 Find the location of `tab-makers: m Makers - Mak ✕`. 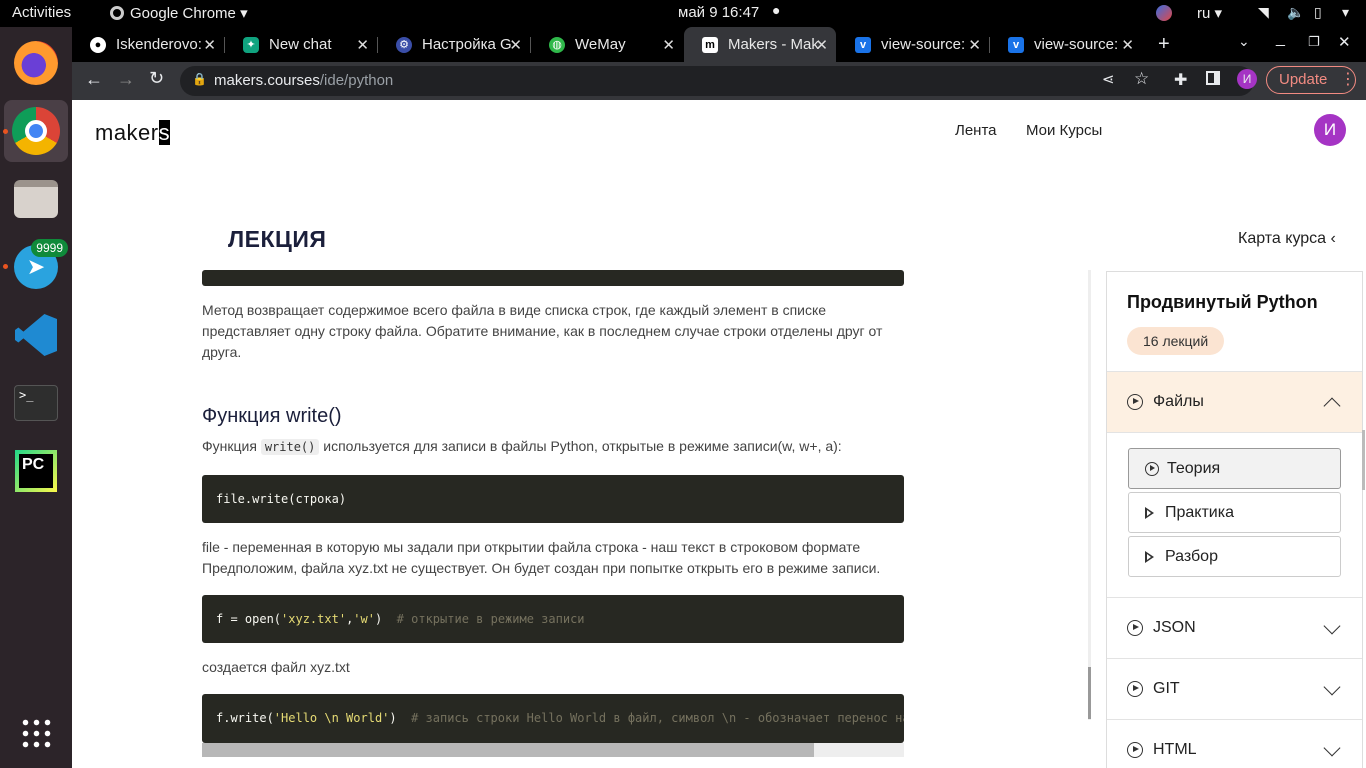

tab-makers: m Makers - Mak ✕ is located at coordinates (760, 44).